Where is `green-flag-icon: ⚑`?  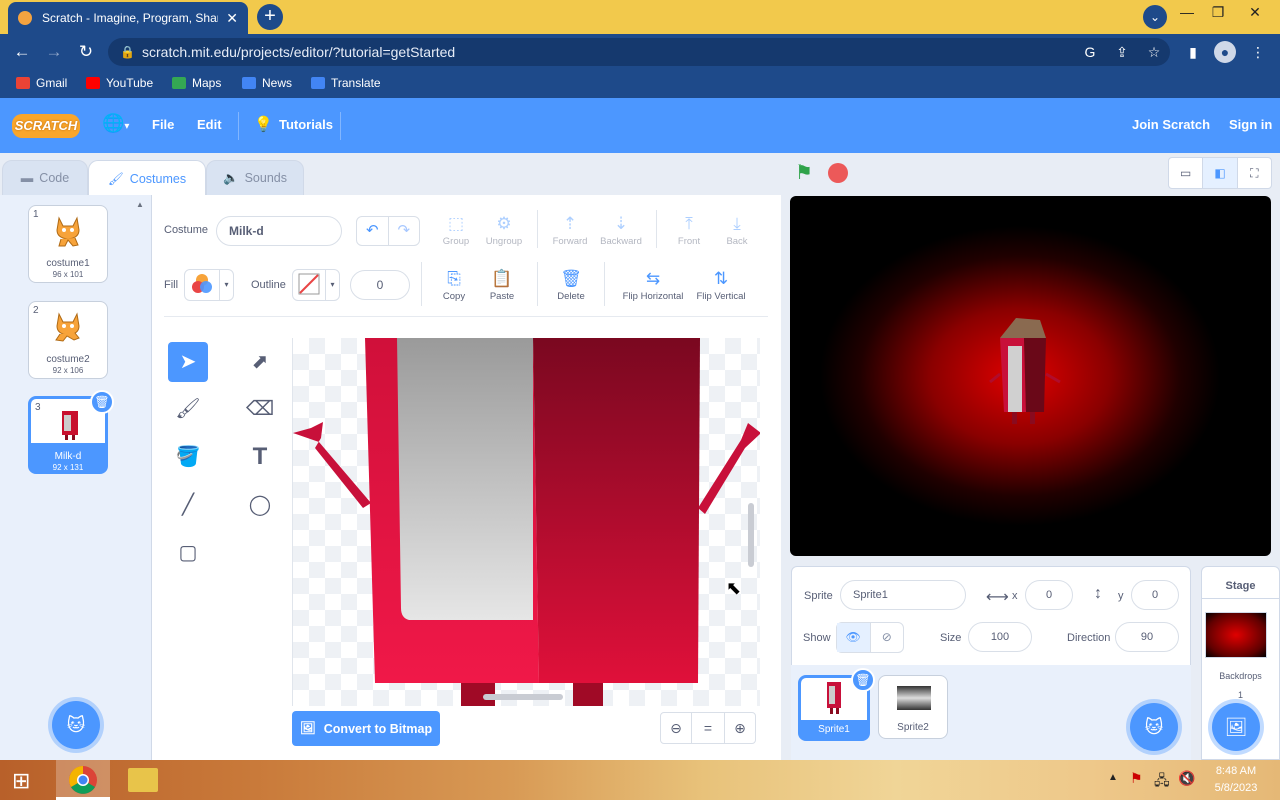 green-flag-icon: ⚑ is located at coordinates (804, 172).